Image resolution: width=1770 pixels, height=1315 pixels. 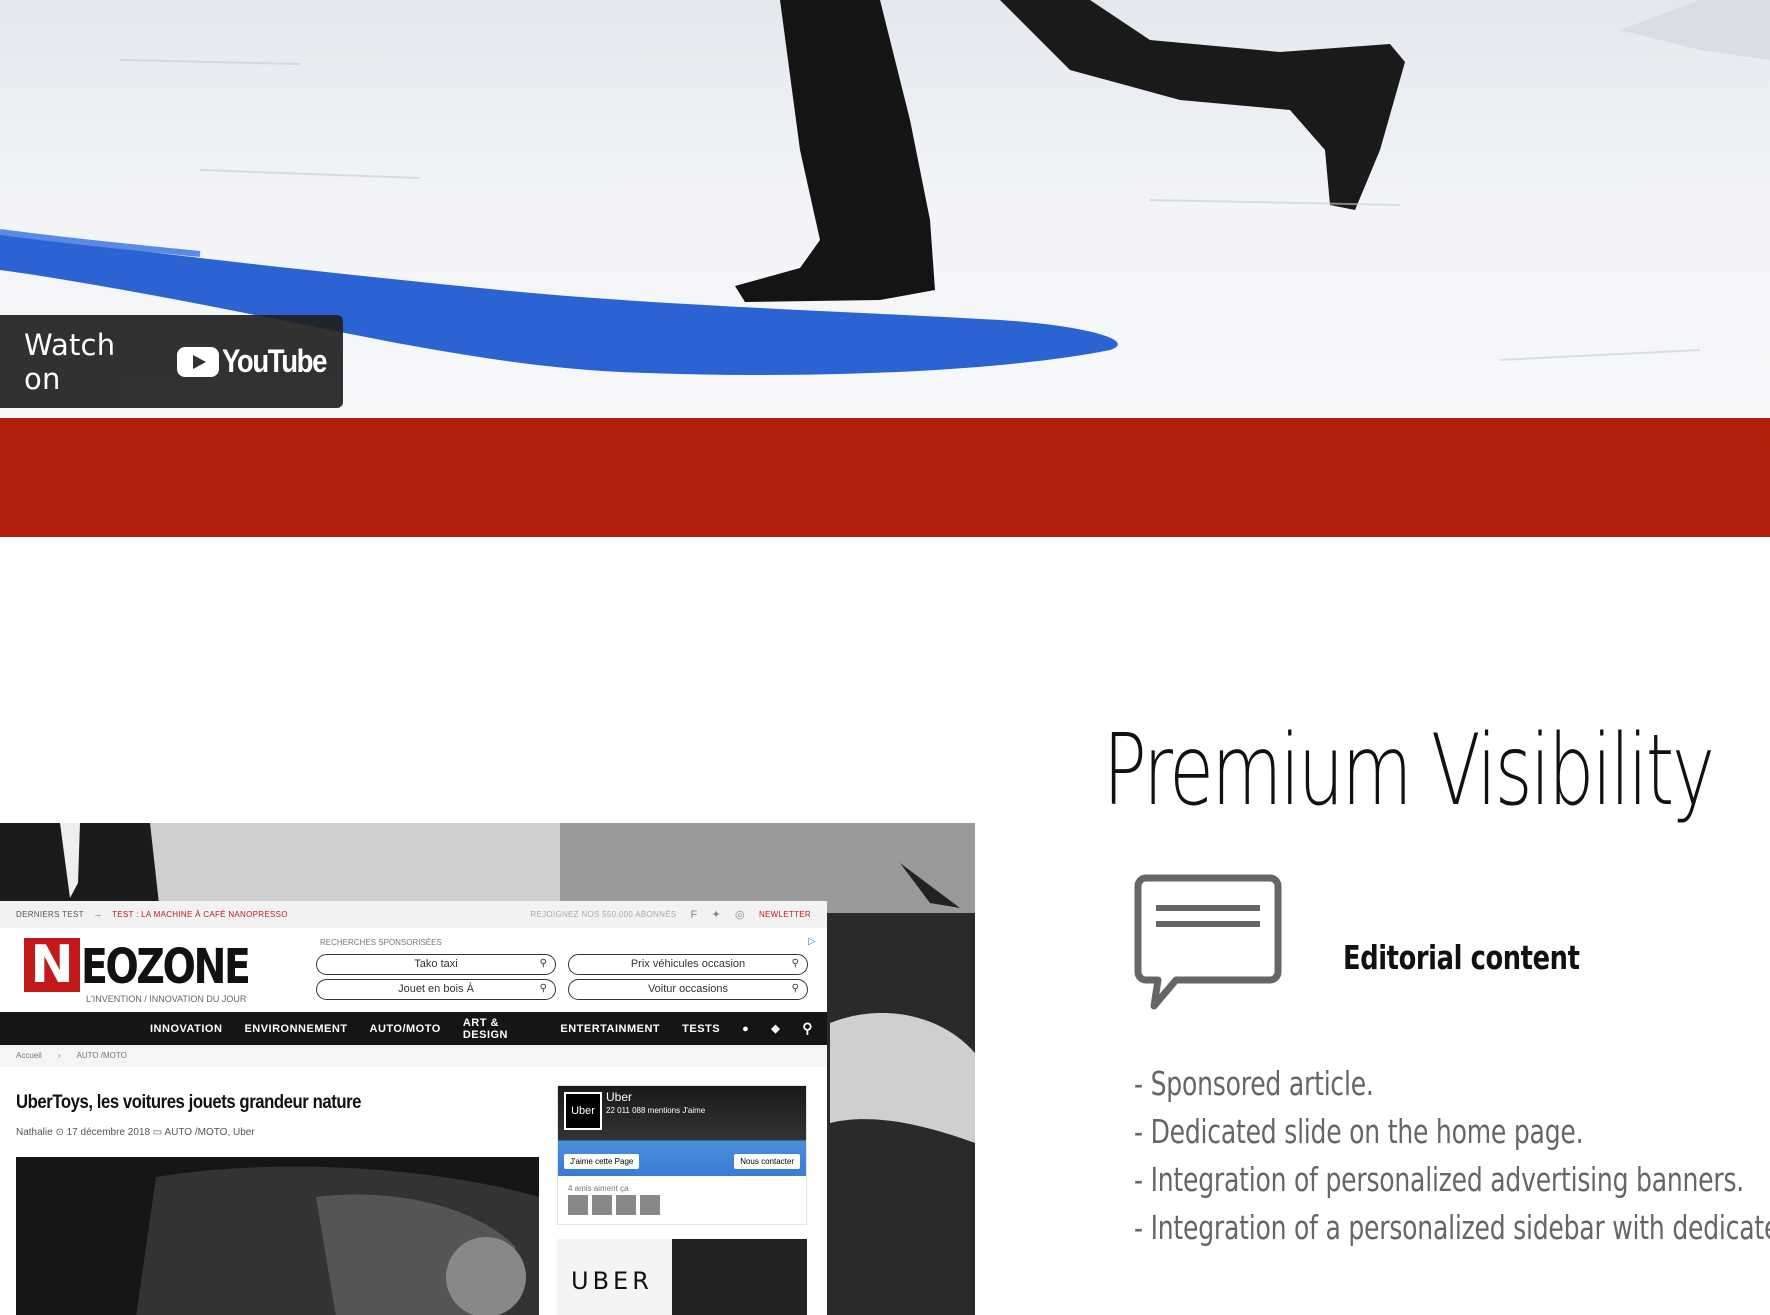 What do you see at coordinates (598, 1188) in the screenshot?
I see `fb-friends-like-text: 4 amis aiment ça` at bounding box center [598, 1188].